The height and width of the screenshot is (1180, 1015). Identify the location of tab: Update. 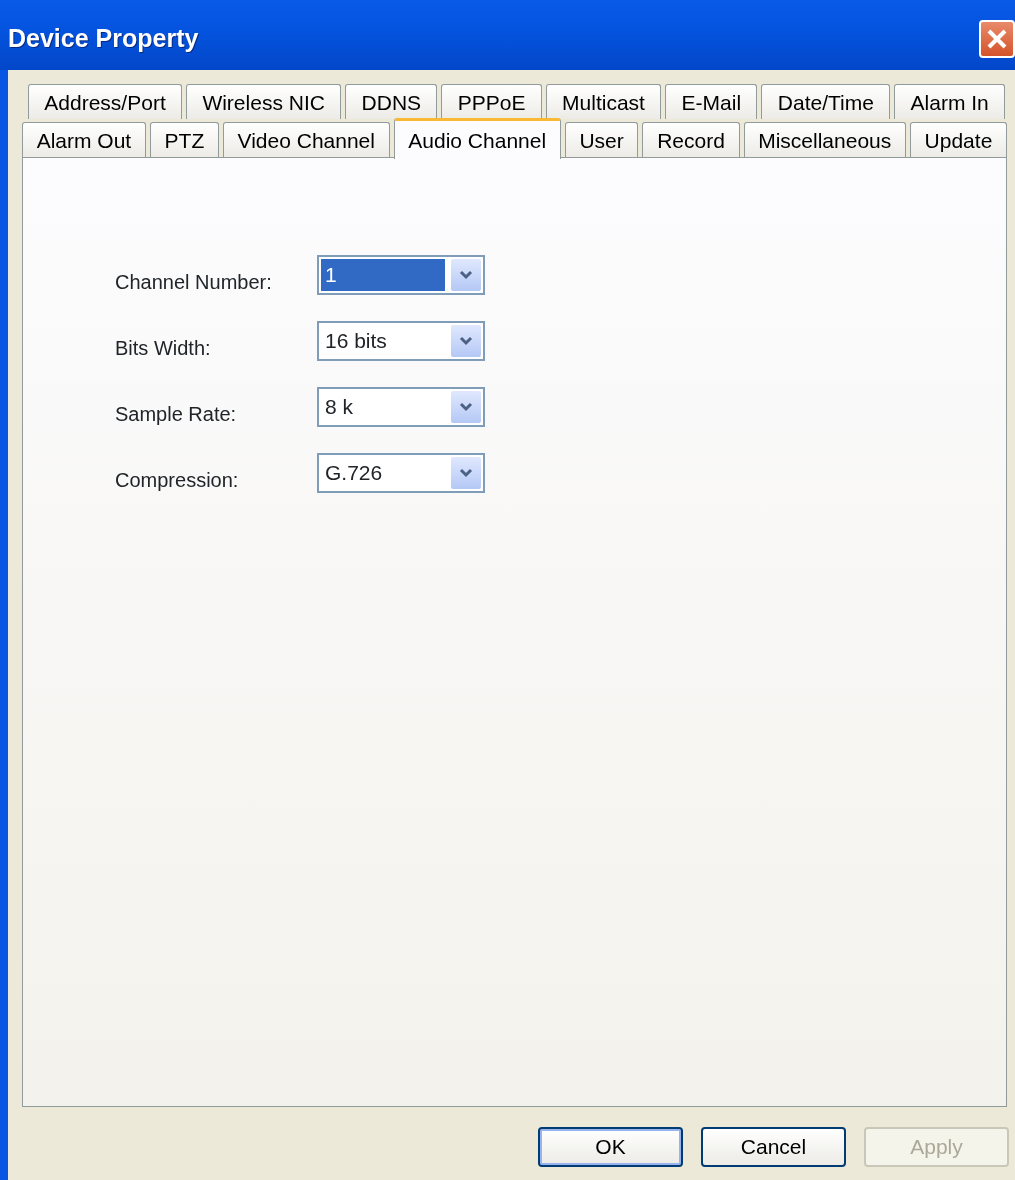
(958, 139).